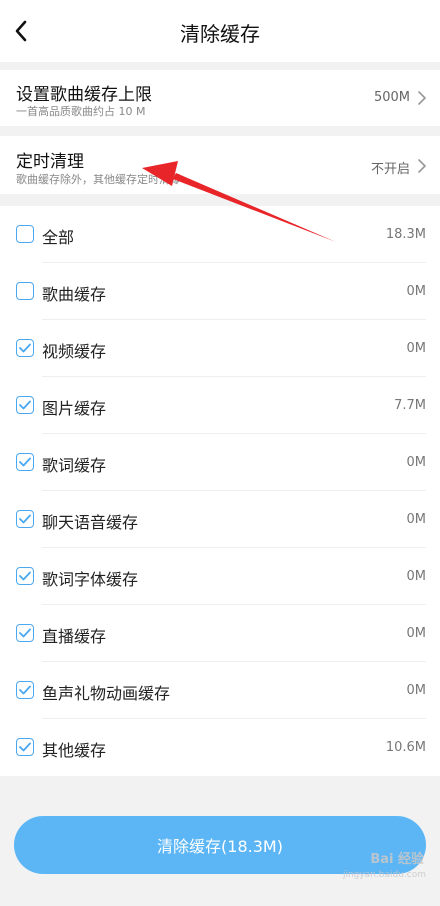 This screenshot has height=906, width=440. I want to click on watermark: Bai 经验 jingyan.baidu.com, so click(384, 864).